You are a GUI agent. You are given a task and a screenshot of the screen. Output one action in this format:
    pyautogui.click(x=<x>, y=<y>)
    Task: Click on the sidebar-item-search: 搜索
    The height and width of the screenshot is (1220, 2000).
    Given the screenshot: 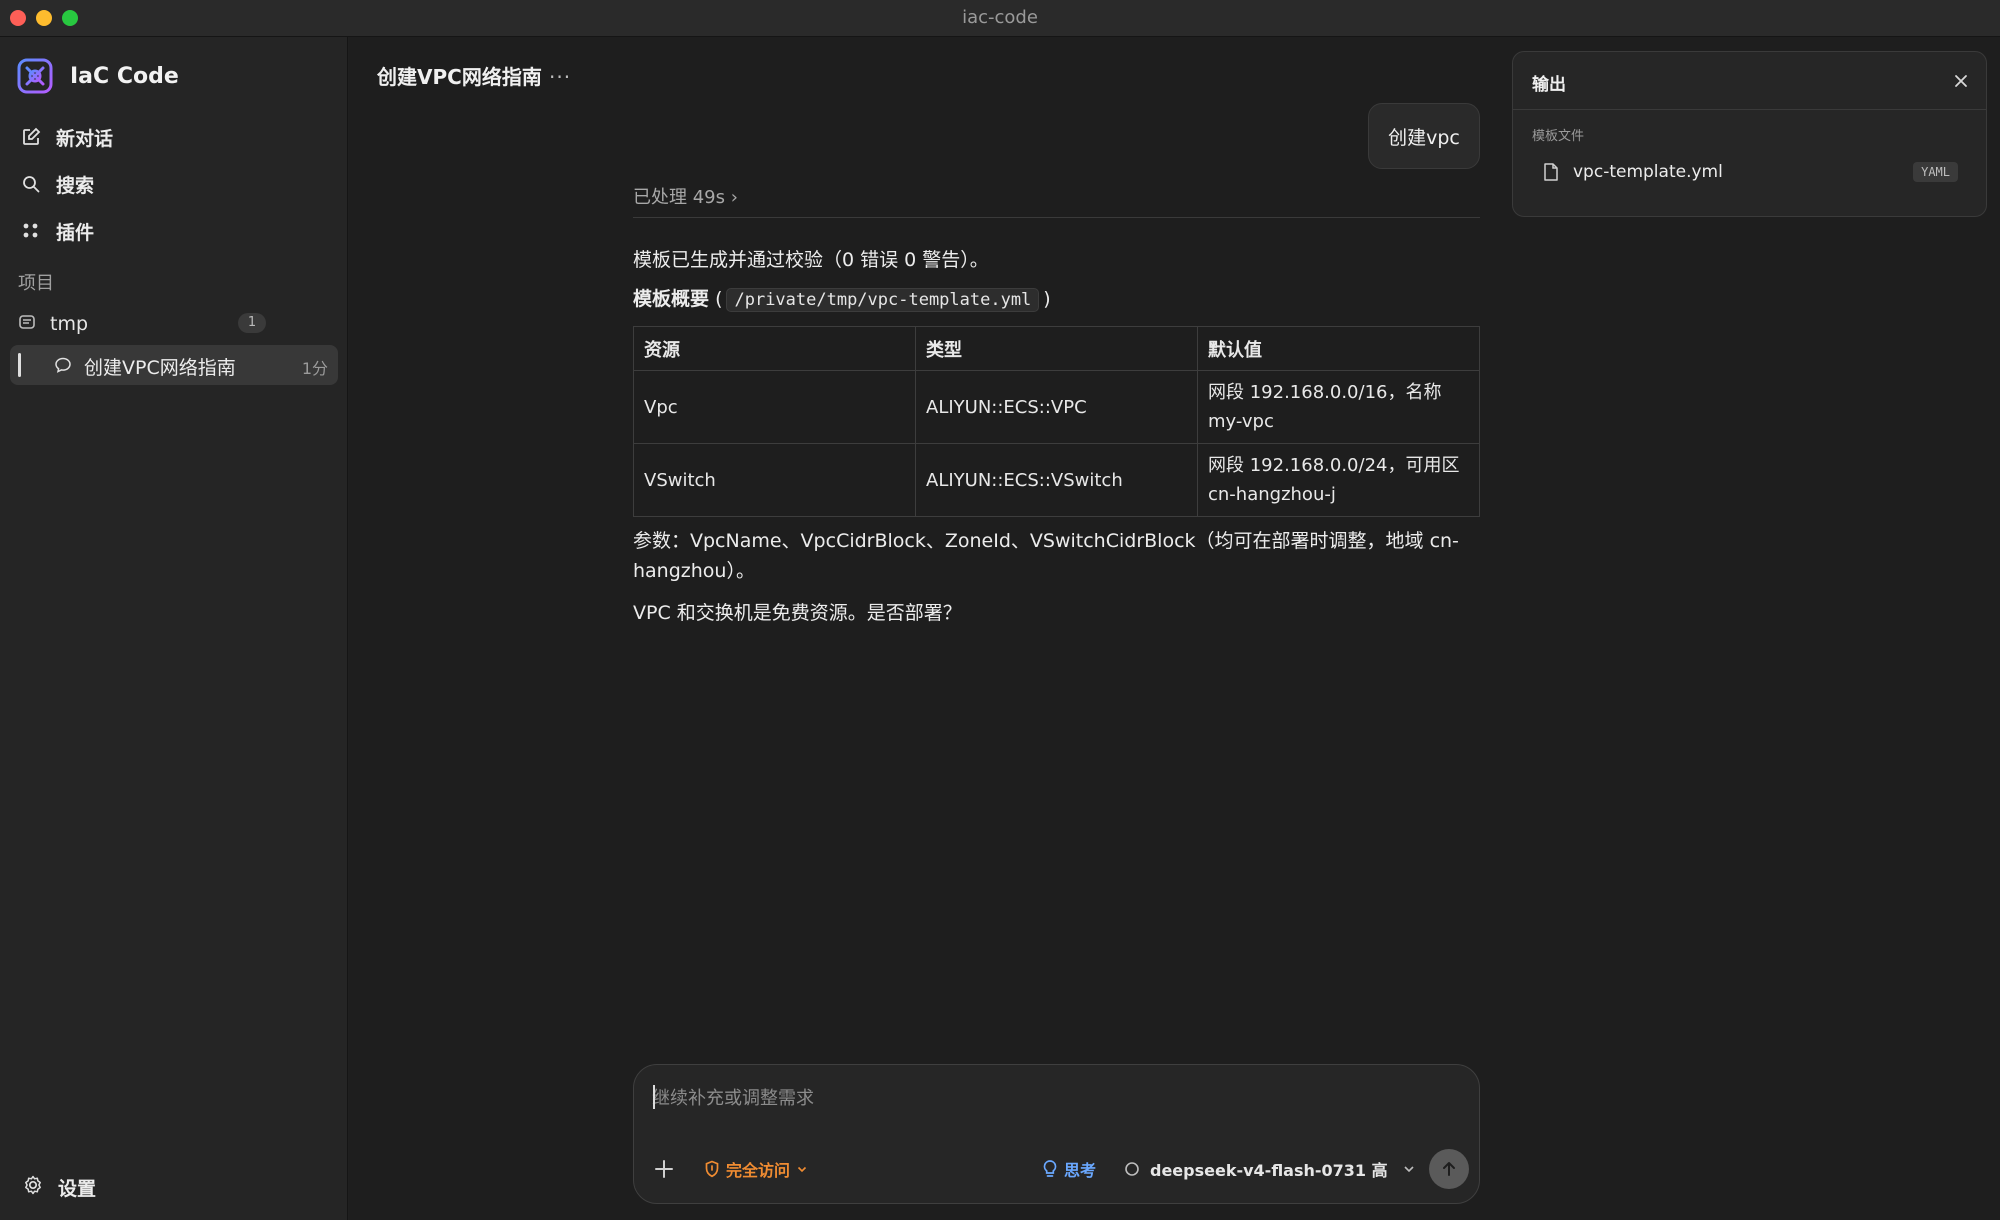 What is the action you would take?
    pyautogui.click(x=57, y=184)
    